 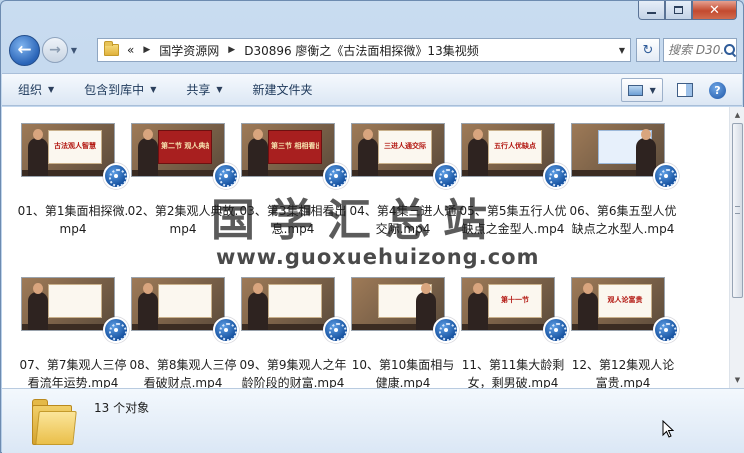 I want to click on new-folder-label: 新建文件夹, so click(x=282, y=90).